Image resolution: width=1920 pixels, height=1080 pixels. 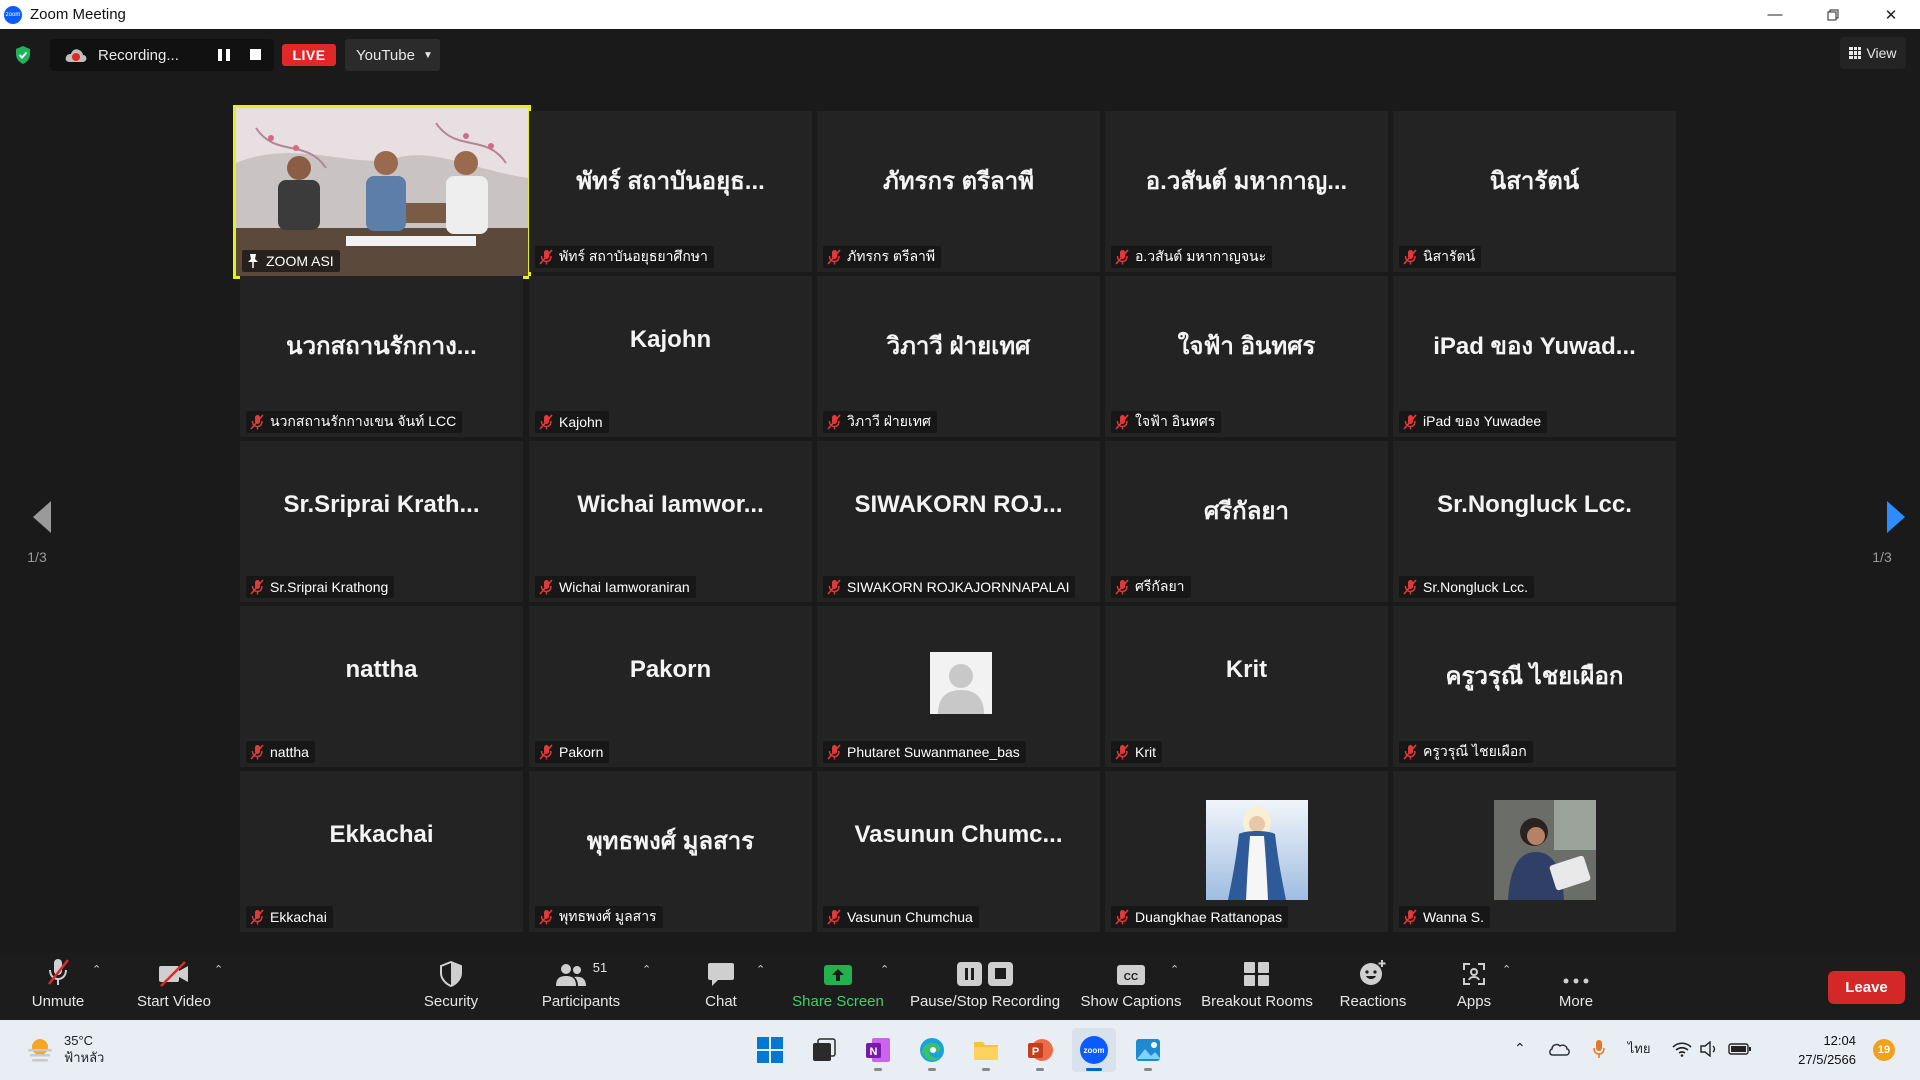 What do you see at coordinates (1174, 969) in the screenshot?
I see `captions-options-caret: ⌃` at bounding box center [1174, 969].